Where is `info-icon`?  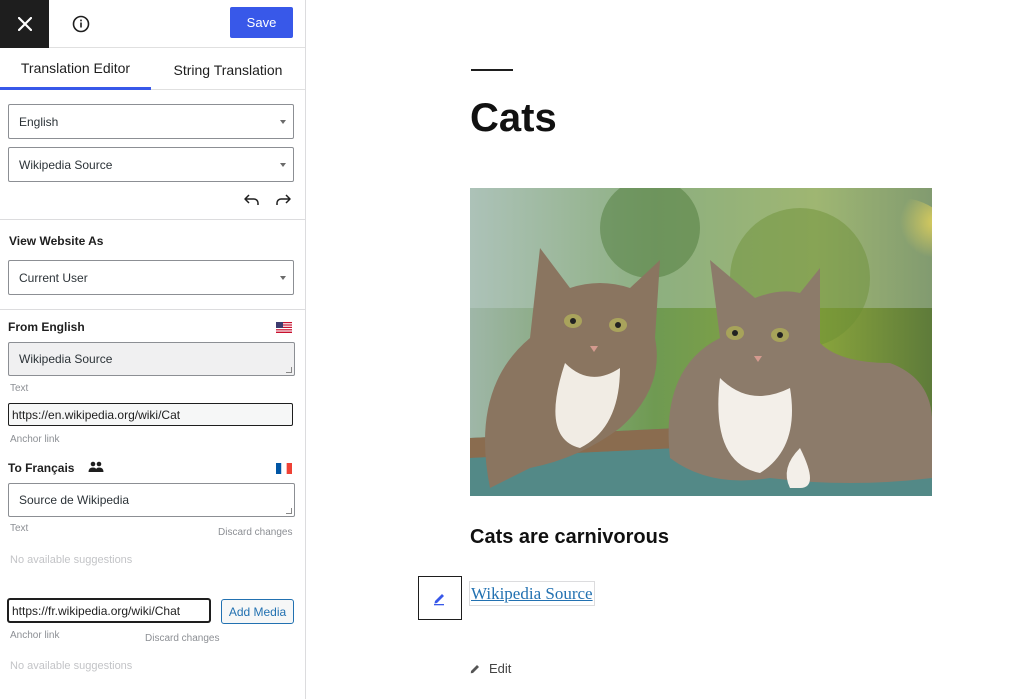 info-icon is located at coordinates (81, 24).